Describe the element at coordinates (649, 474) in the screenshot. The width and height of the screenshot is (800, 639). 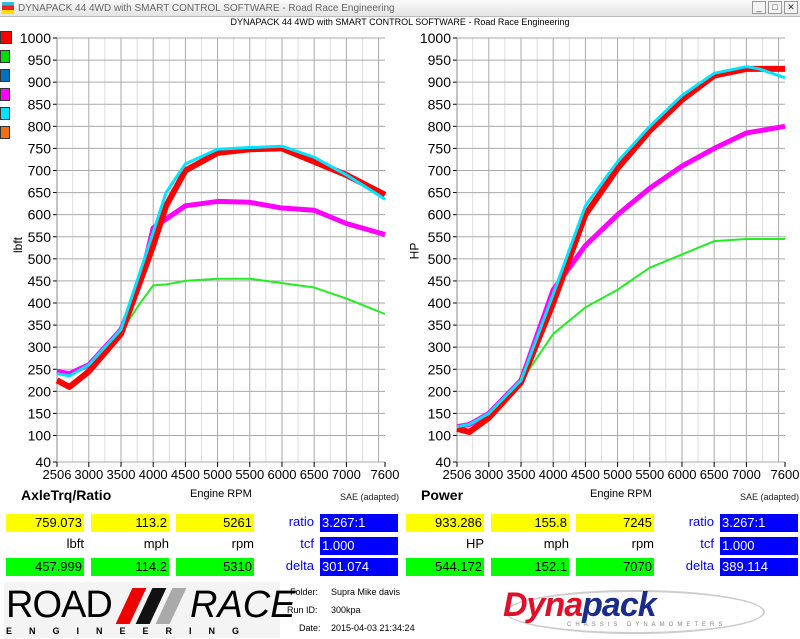
I see `x-tick-label: 5500` at that location.